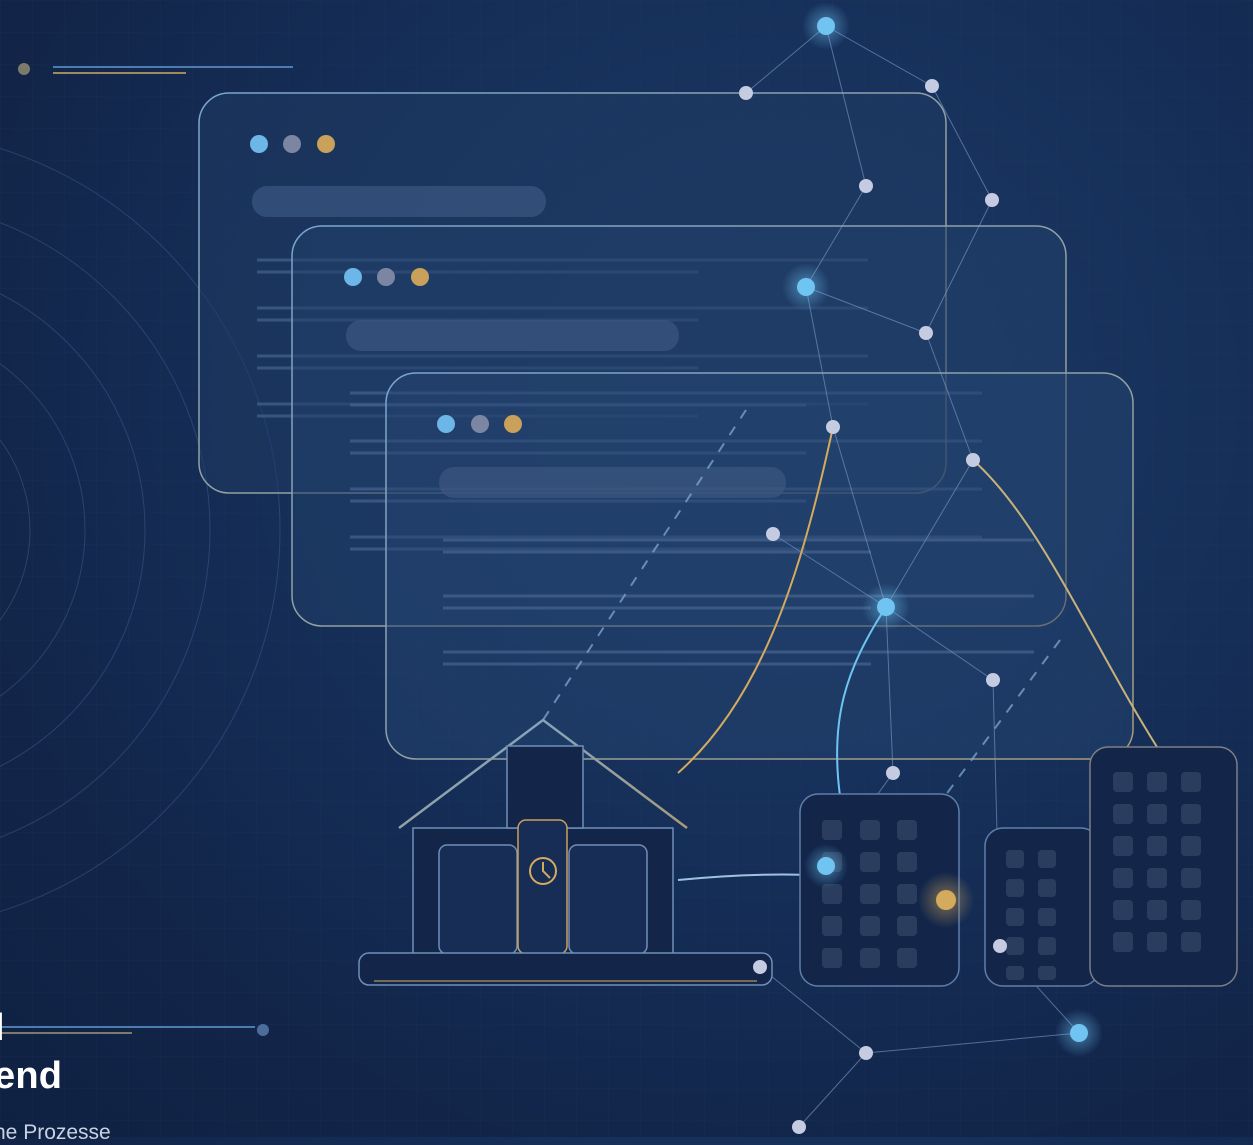  I want to click on hero-title: l end, so click(31, 1052).